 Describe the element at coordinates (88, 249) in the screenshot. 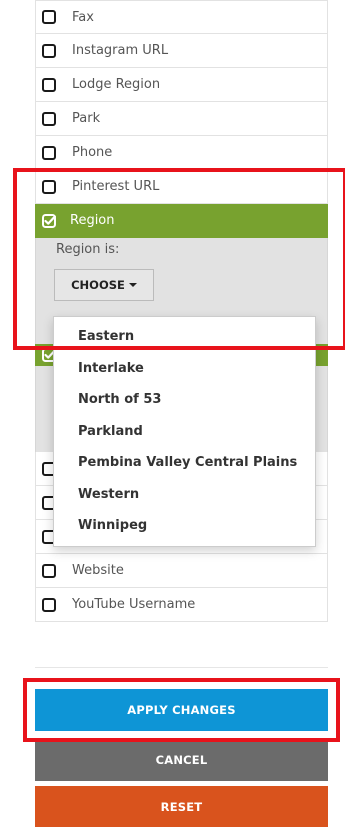

I see `region-condition-label: Region is:` at that location.